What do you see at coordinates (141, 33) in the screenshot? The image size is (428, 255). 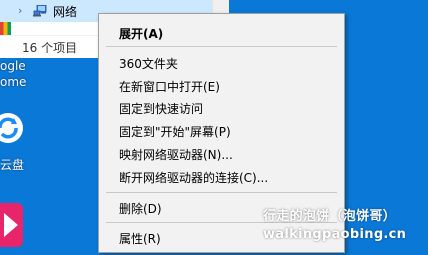 I see `menu-item-expand: 展开(A)` at bounding box center [141, 33].